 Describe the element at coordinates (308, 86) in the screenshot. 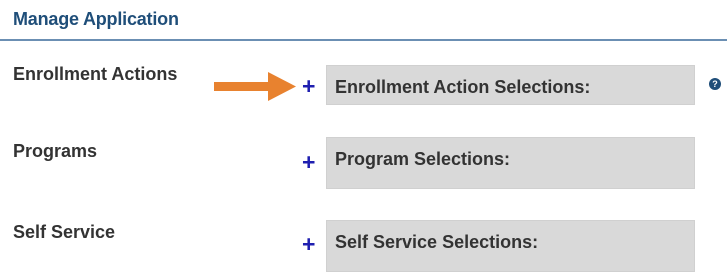

I see `add-enrollment-action-button: +` at that location.